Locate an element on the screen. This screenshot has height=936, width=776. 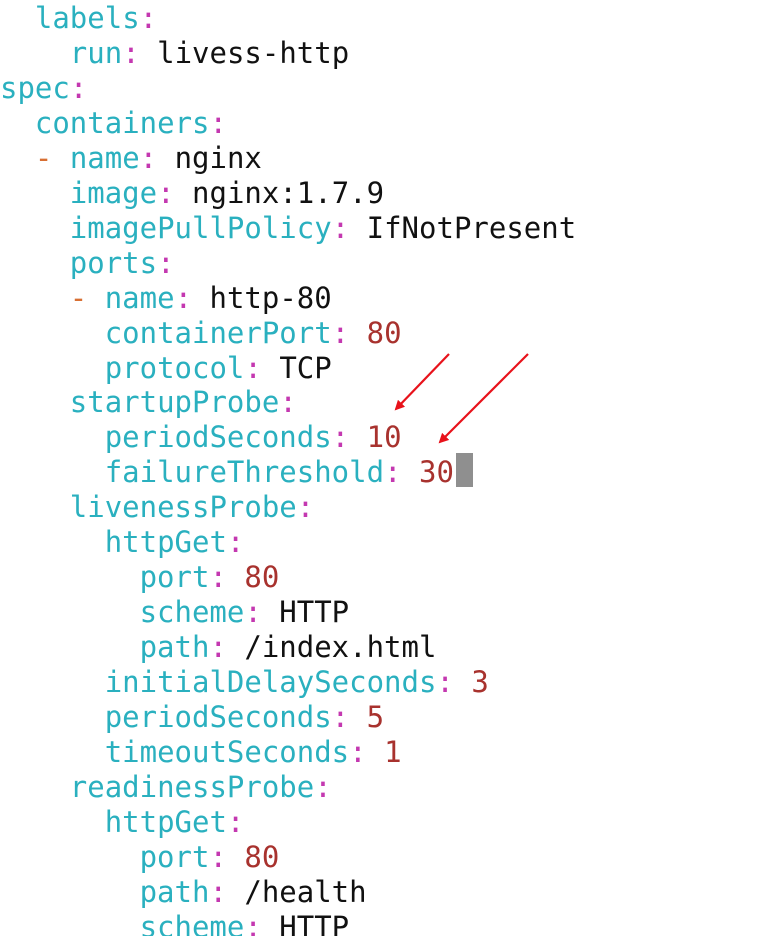
yaml-value: 3 is located at coordinates (480, 682).